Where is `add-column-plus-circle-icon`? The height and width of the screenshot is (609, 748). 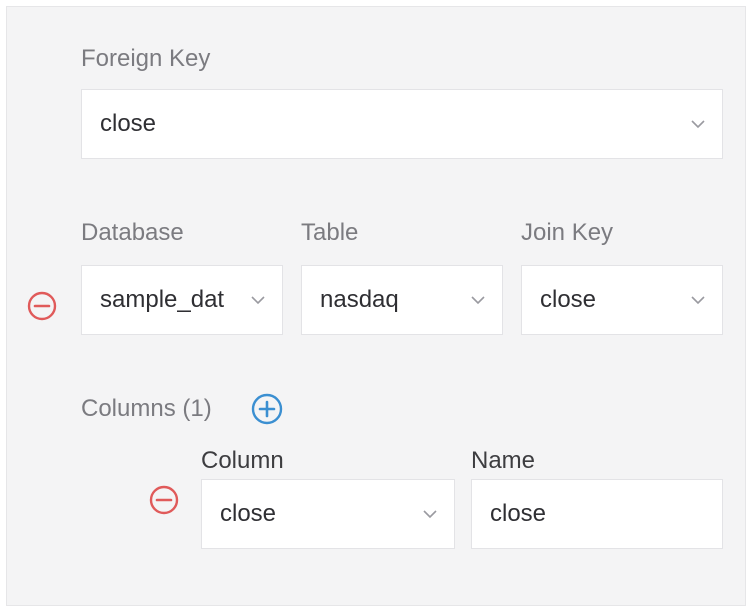 add-column-plus-circle-icon is located at coordinates (267, 409).